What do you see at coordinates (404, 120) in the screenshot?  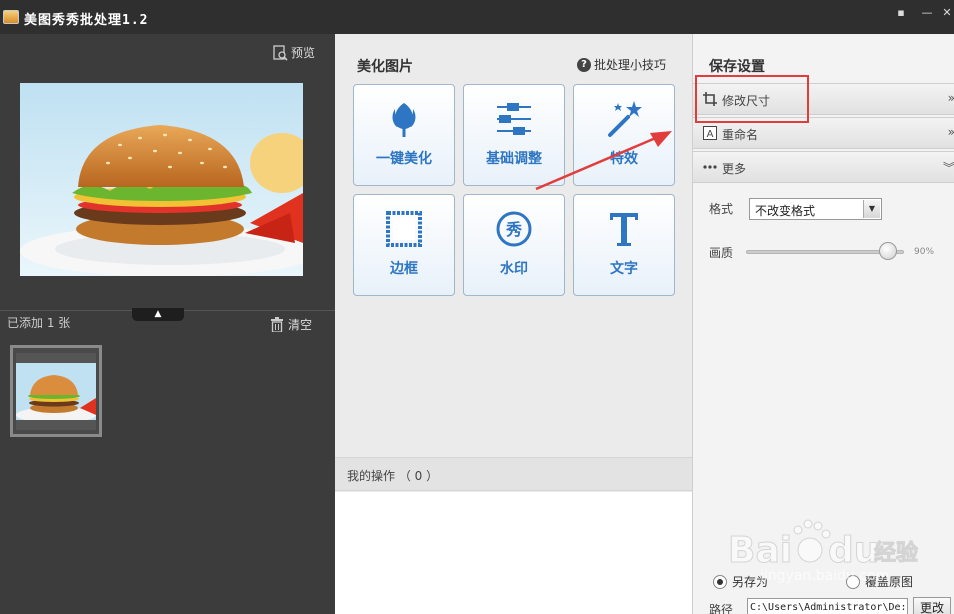 I see `tulip-icon` at bounding box center [404, 120].